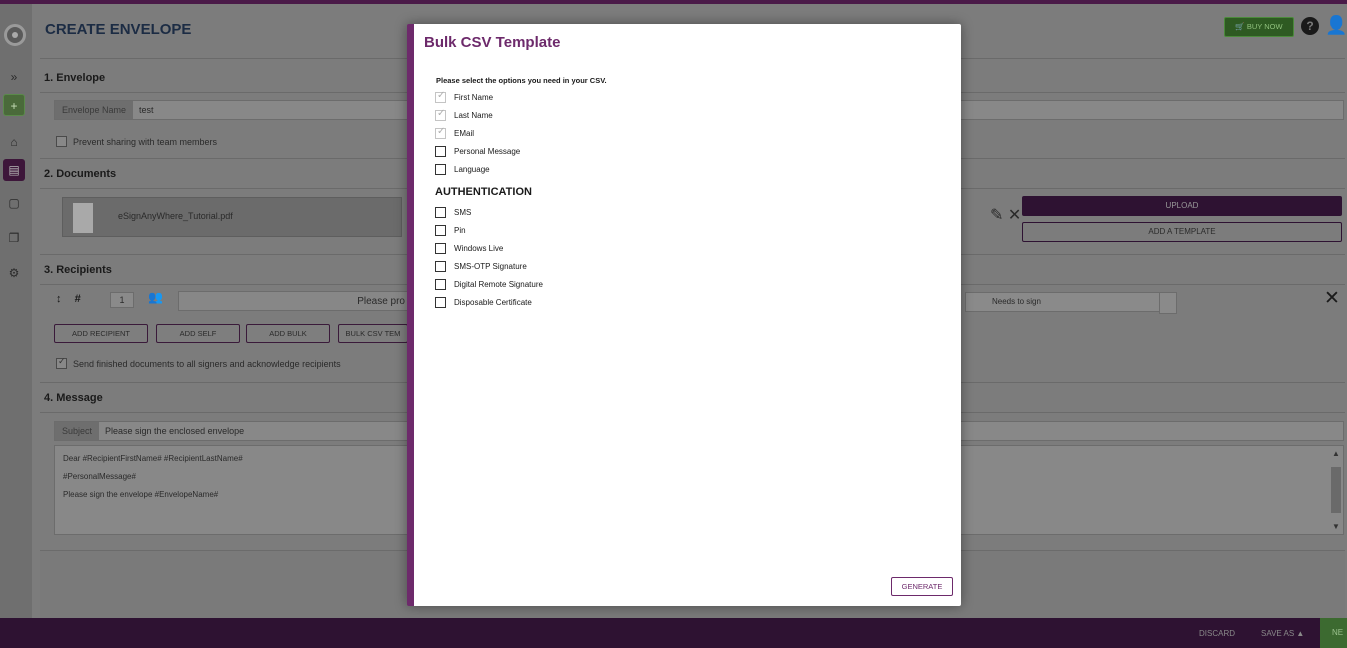 This screenshot has width=1347, height=648. What do you see at coordinates (1336, 526) in the screenshot?
I see `scroll-down-icon: ▼` at bounding box center [1336, 526].